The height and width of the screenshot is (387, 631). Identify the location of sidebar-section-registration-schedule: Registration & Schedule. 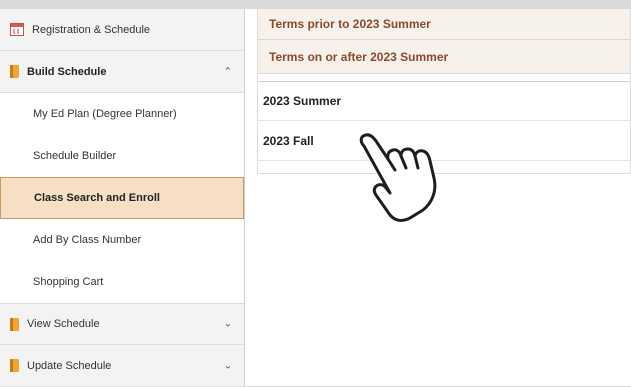
(122, 30).